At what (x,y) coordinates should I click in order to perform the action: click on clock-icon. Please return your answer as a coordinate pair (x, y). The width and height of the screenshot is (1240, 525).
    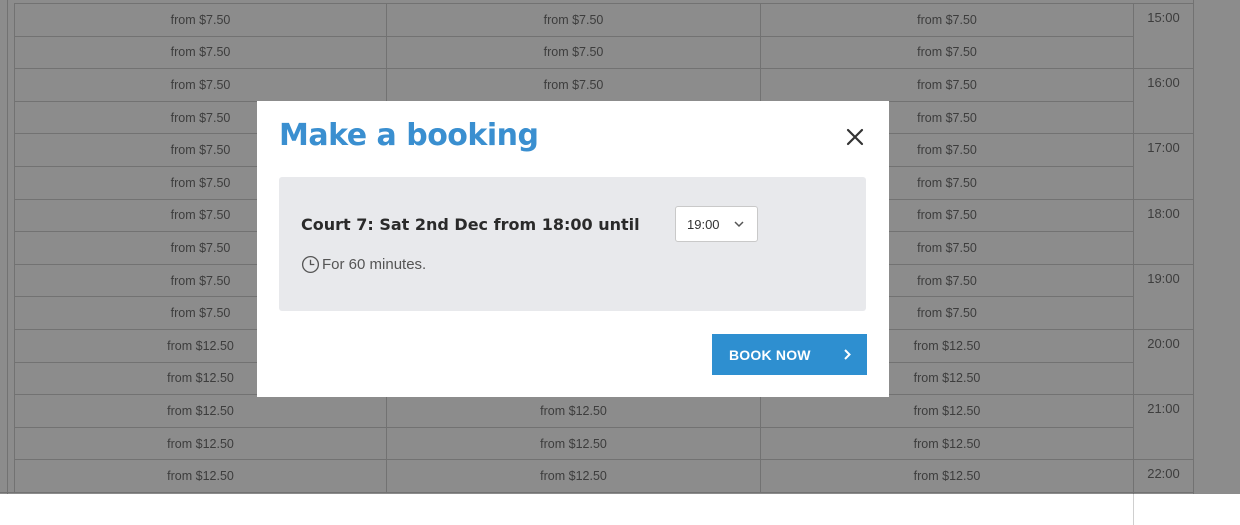
    Looking at the image, I should click on (310, 264).